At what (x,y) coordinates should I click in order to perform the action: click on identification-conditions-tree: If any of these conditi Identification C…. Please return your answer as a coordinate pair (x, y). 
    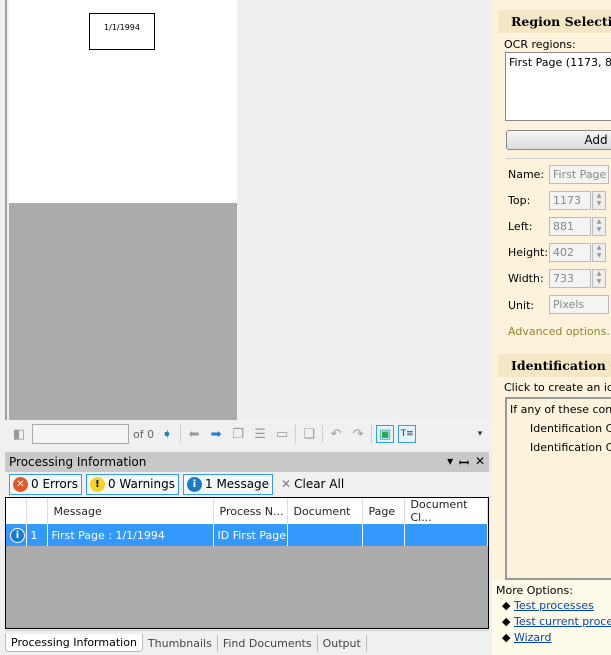
    Looking at the image, I should click on (558, 488).